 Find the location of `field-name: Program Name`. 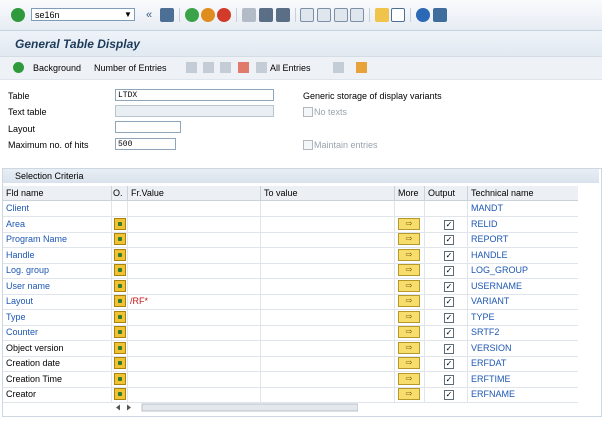

field-name: Program Name is located at coordinates (57, 239).